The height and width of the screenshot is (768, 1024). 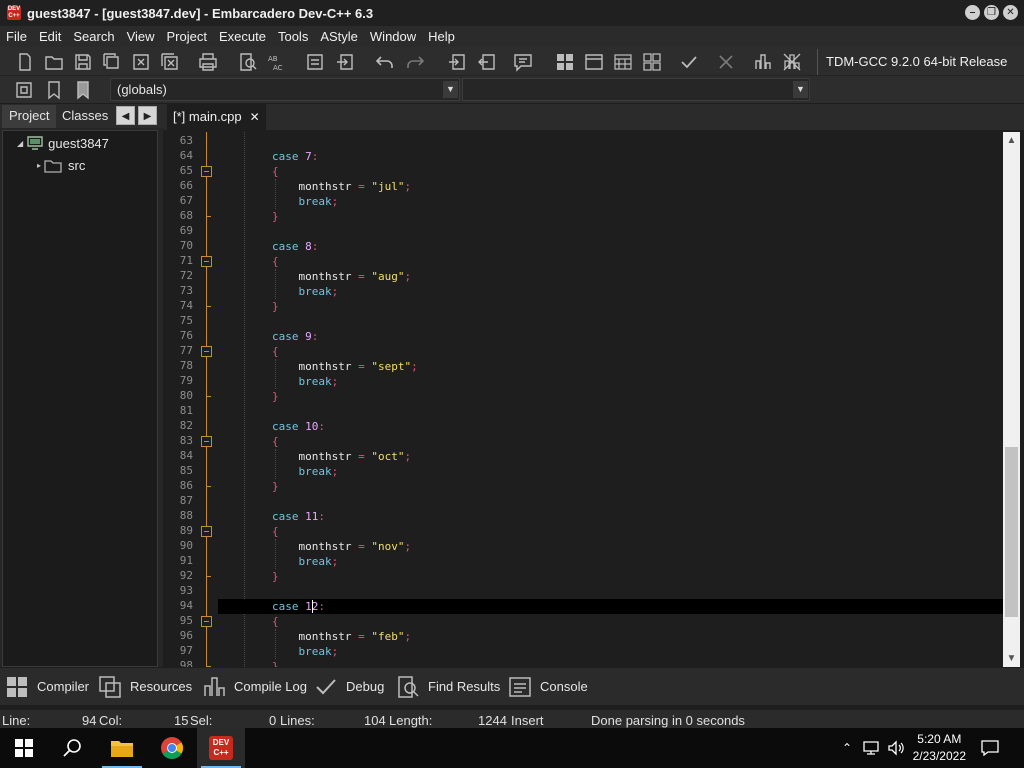 What do you see at coordinates (339, 36) in the screenshot?
I see `menu-astyle: AStyle` at bounding box center [339, 36].